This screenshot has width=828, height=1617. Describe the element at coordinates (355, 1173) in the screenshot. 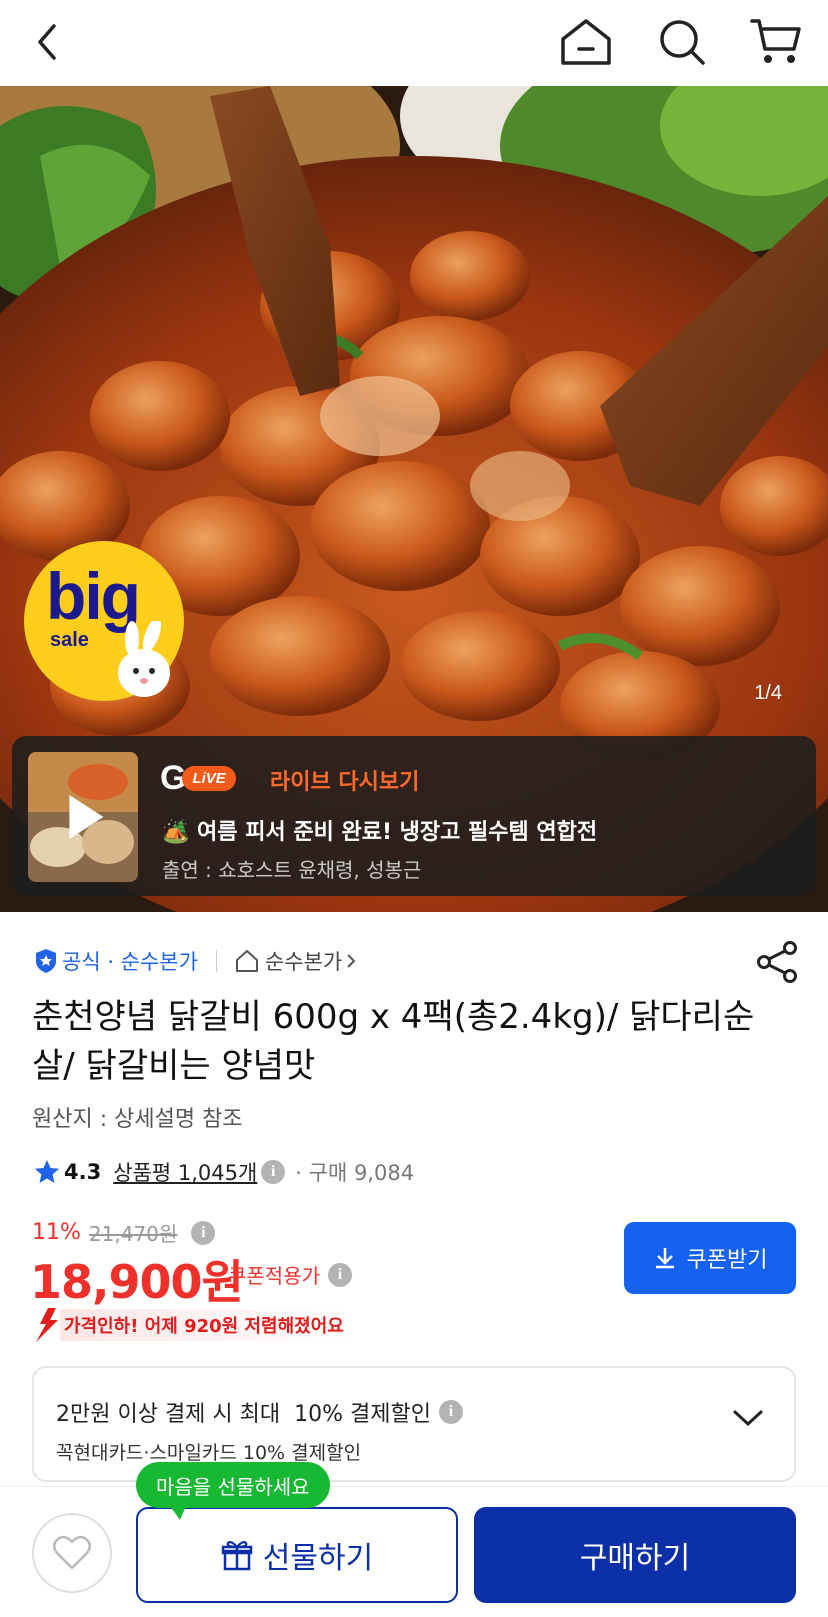

I see `purchase-count: · 구매 9,084` at that location.